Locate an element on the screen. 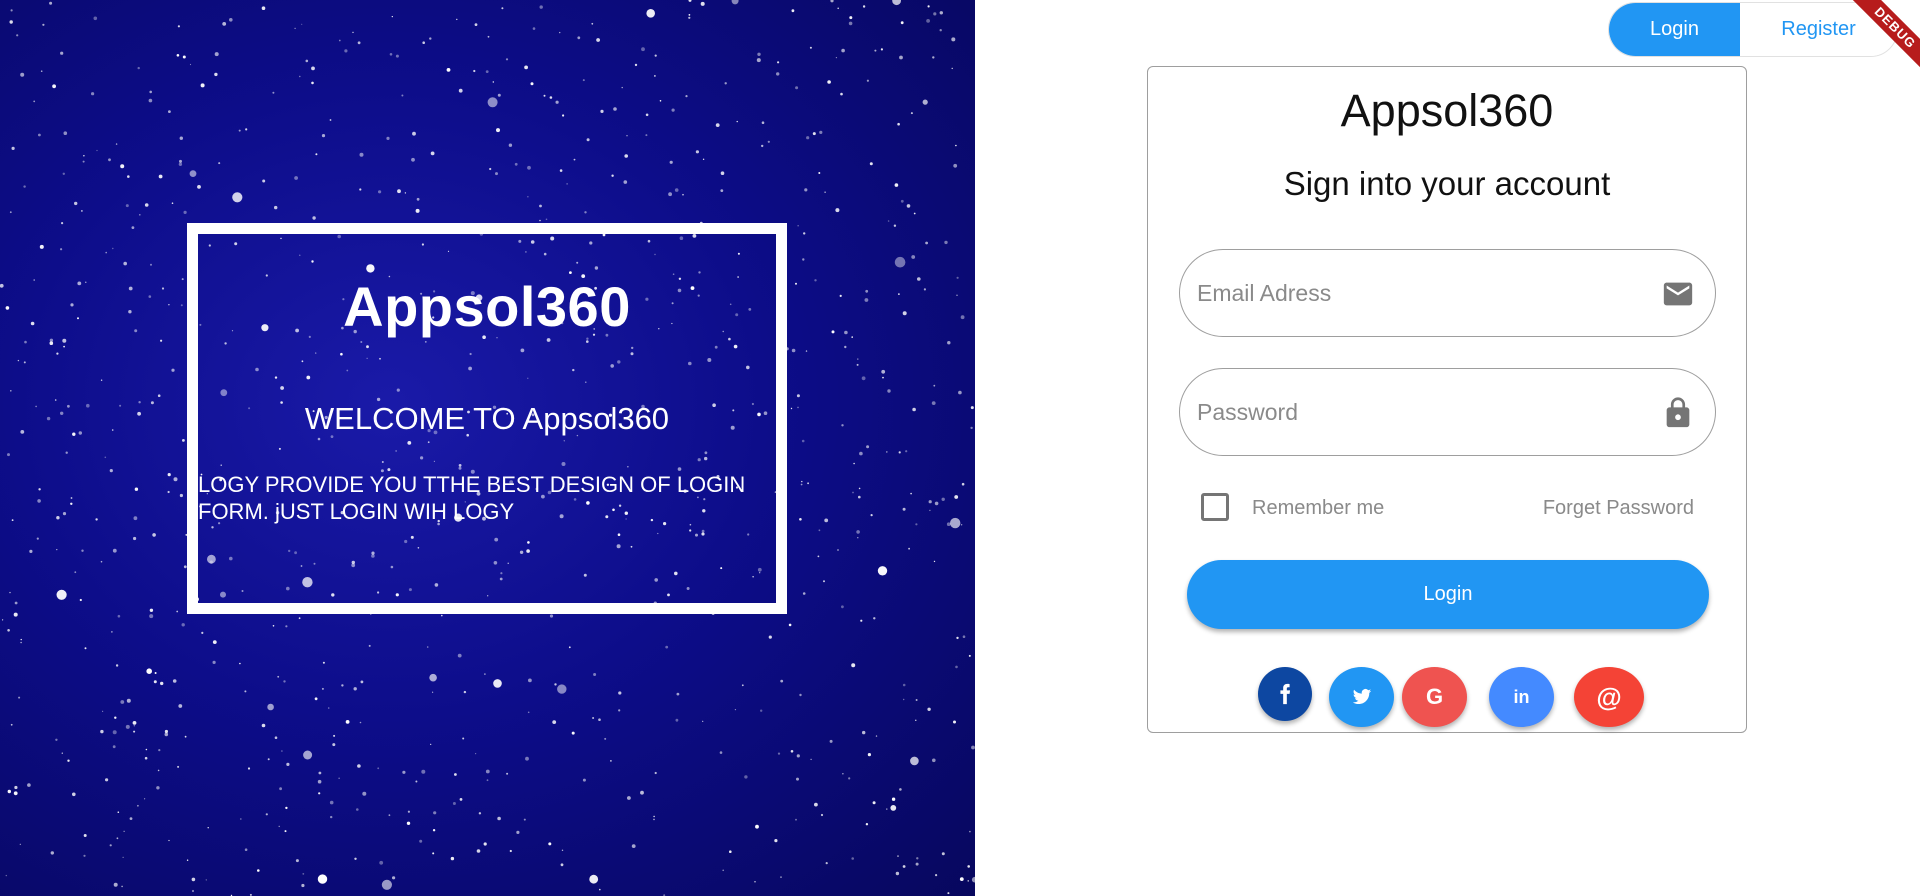  mail-icon is located at coordinates (1678, 294).